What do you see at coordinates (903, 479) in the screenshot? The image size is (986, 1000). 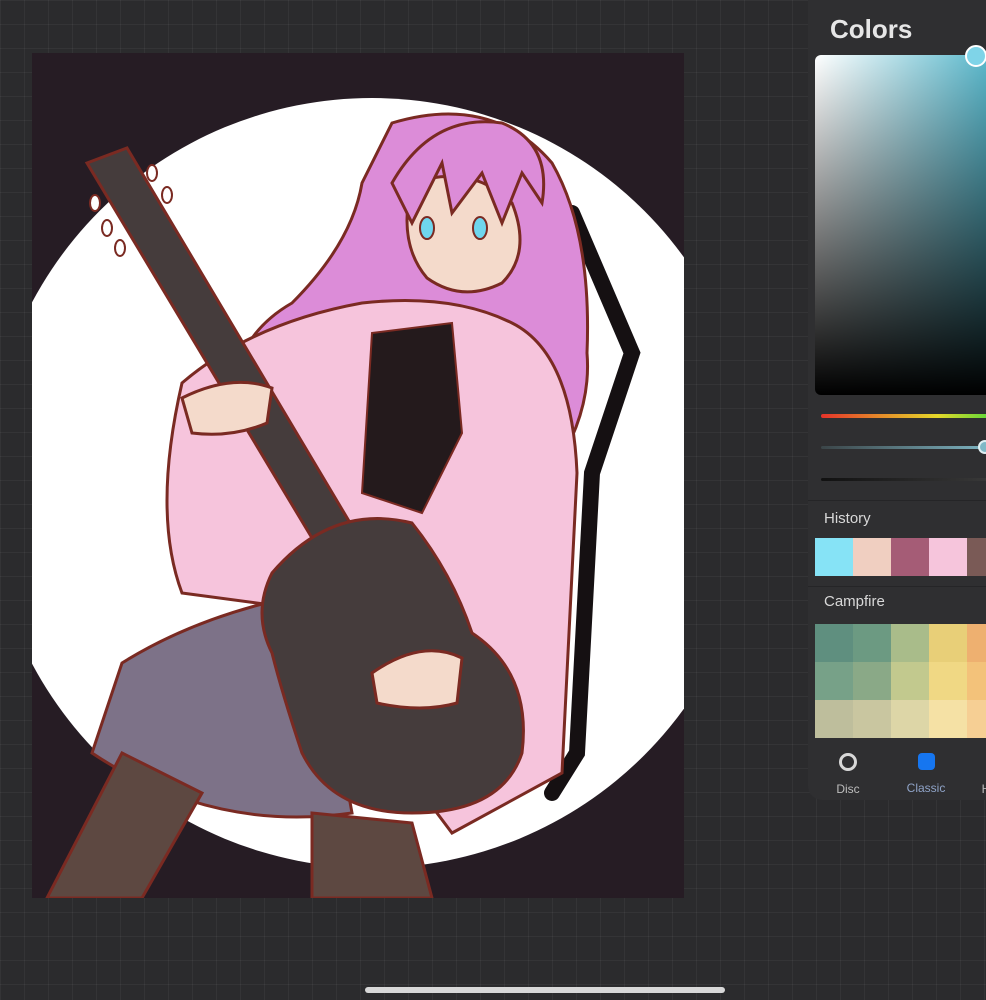 I see `brightness-slider` at bounding box center [903, 479].